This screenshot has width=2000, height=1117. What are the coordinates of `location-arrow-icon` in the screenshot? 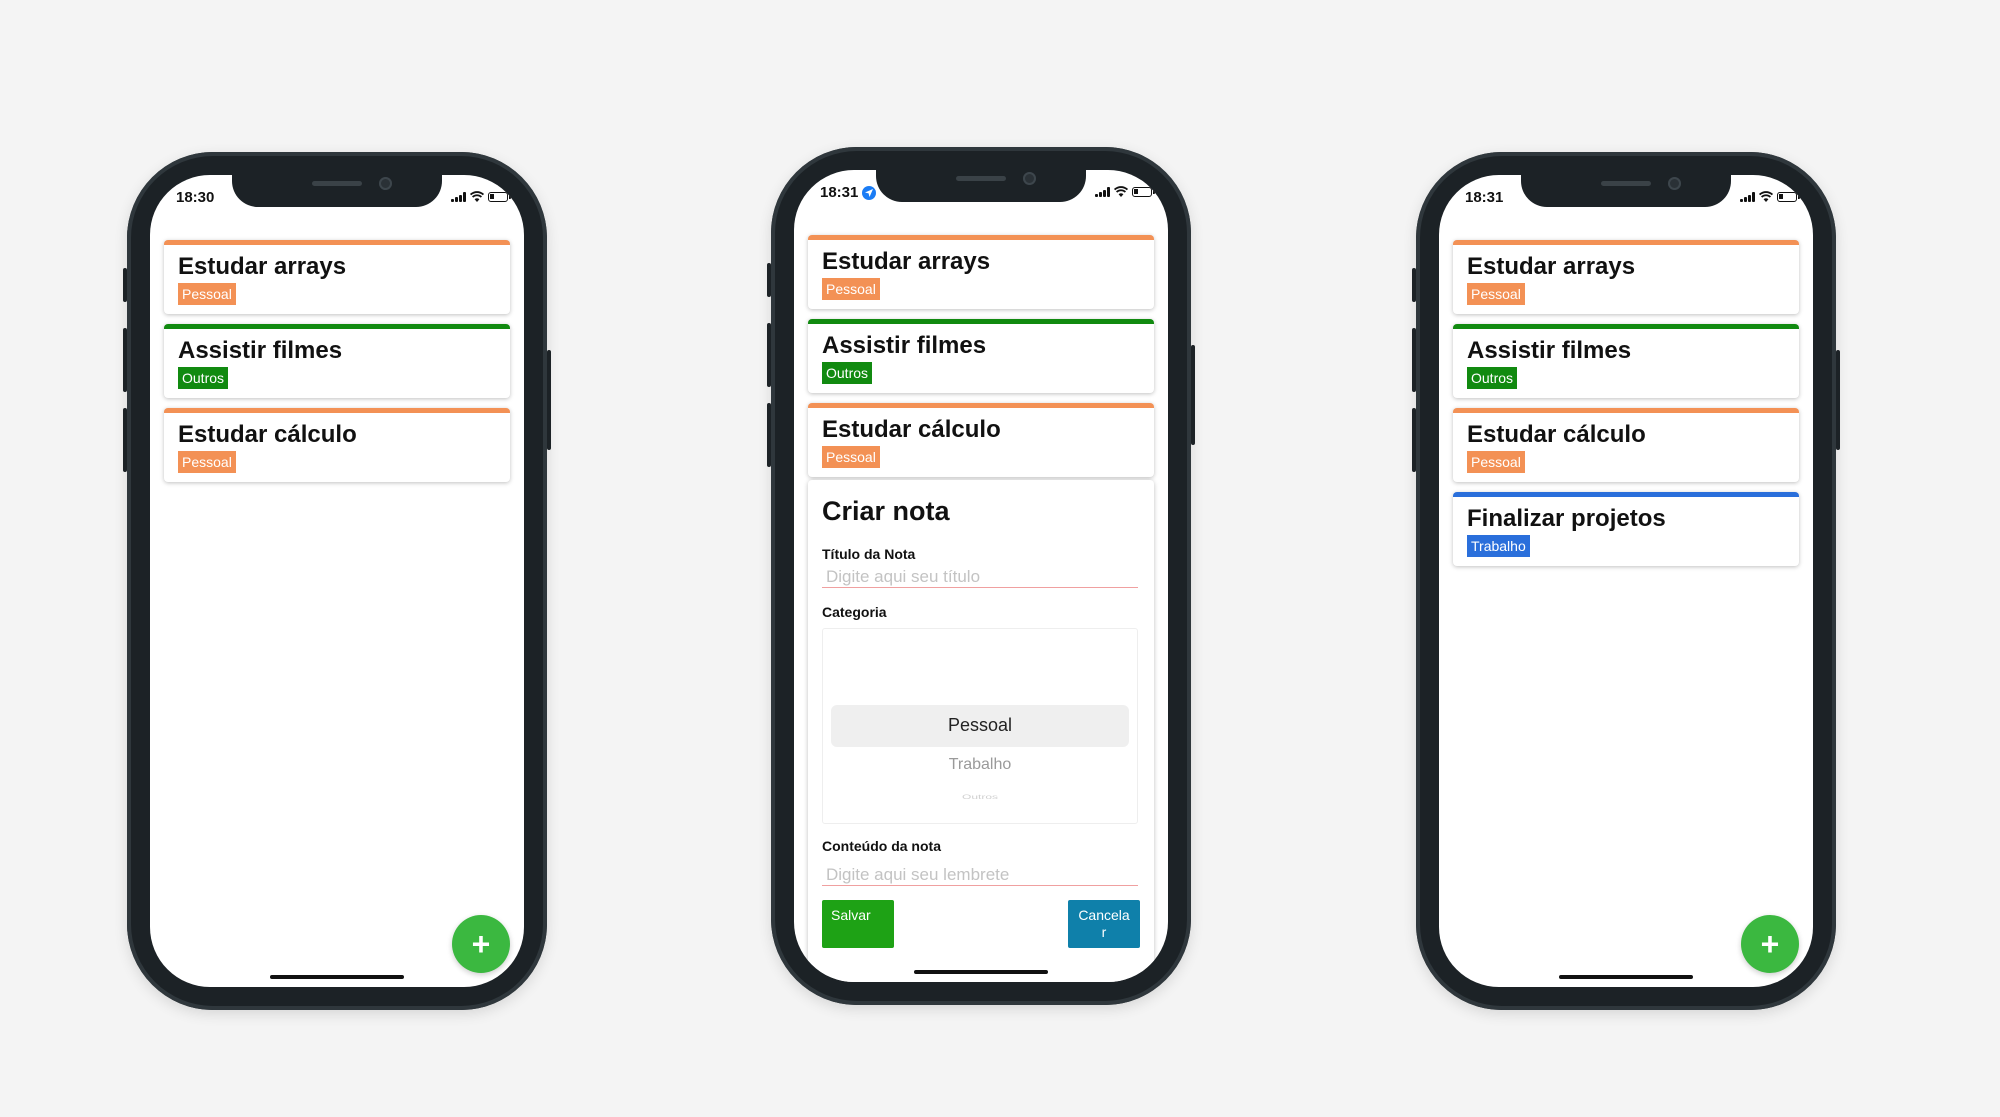 It's located at (869, 192).